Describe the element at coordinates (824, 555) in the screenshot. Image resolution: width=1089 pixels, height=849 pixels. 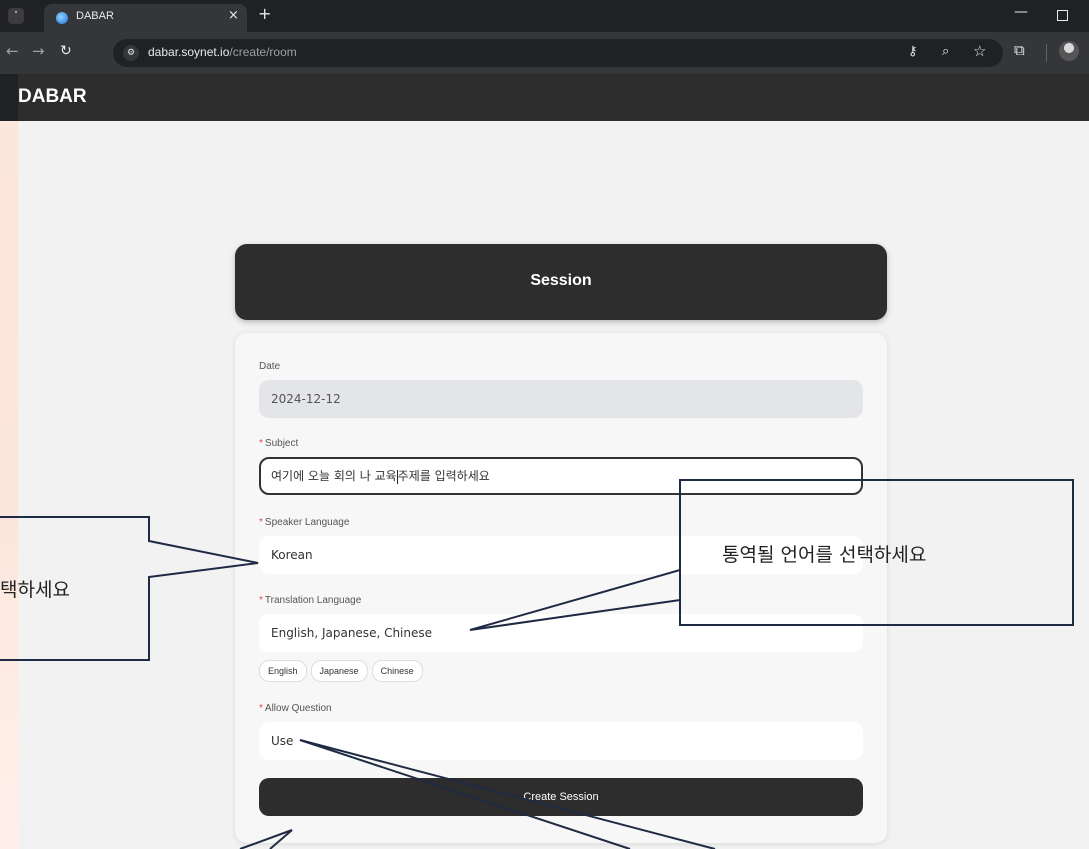
I see `right-callout-text: 통역될 언어를 선택하세요` at that location.